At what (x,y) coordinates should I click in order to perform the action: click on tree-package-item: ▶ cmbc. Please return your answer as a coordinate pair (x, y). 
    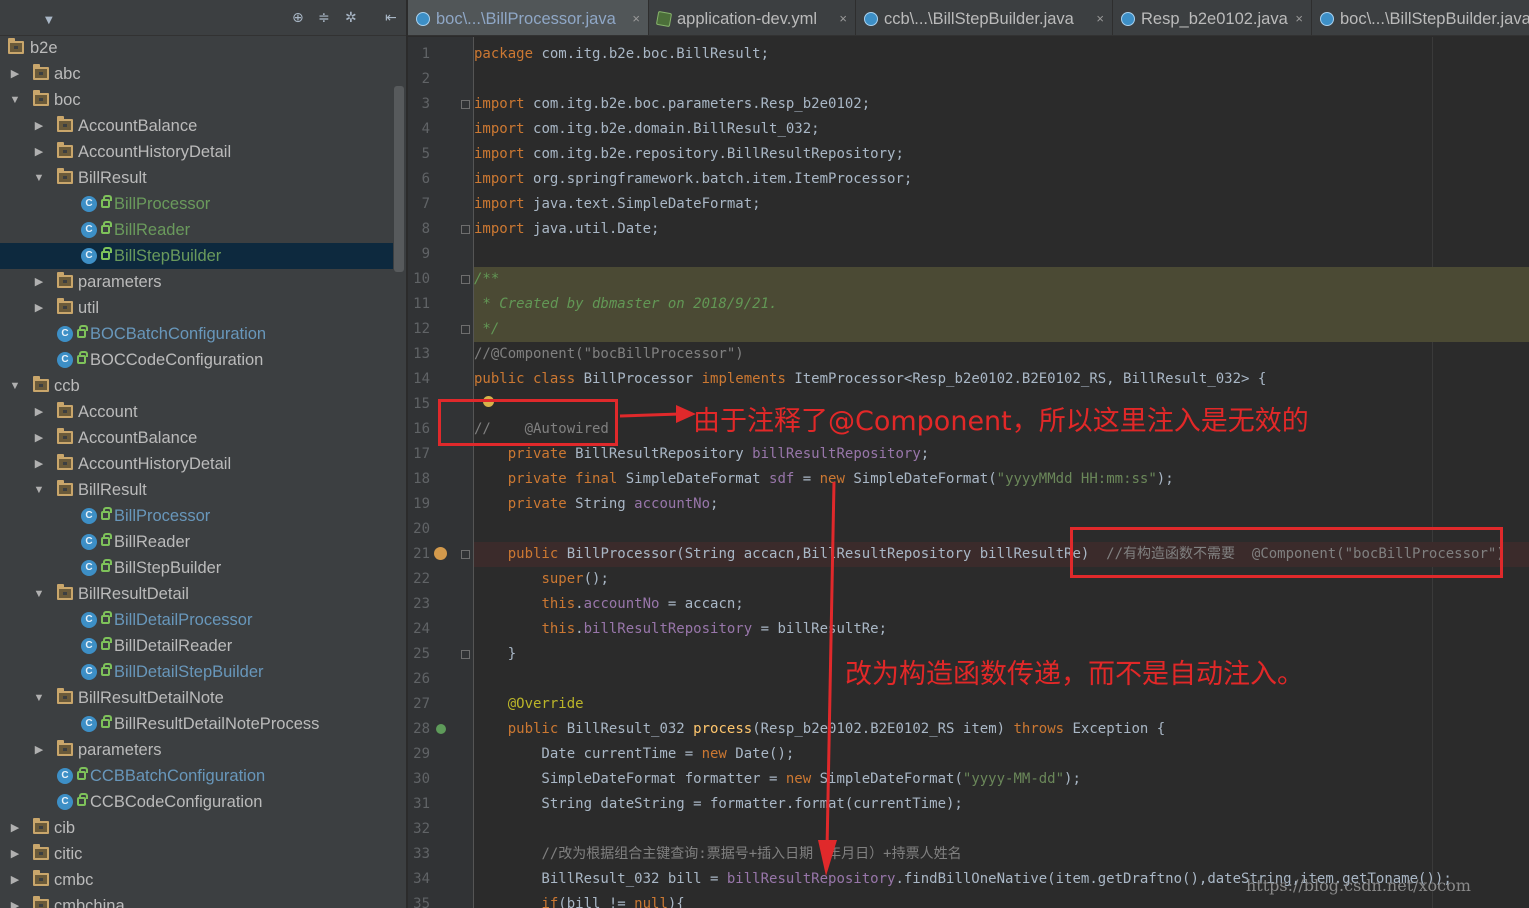
    Looking at the image, I should click on (196, 880).